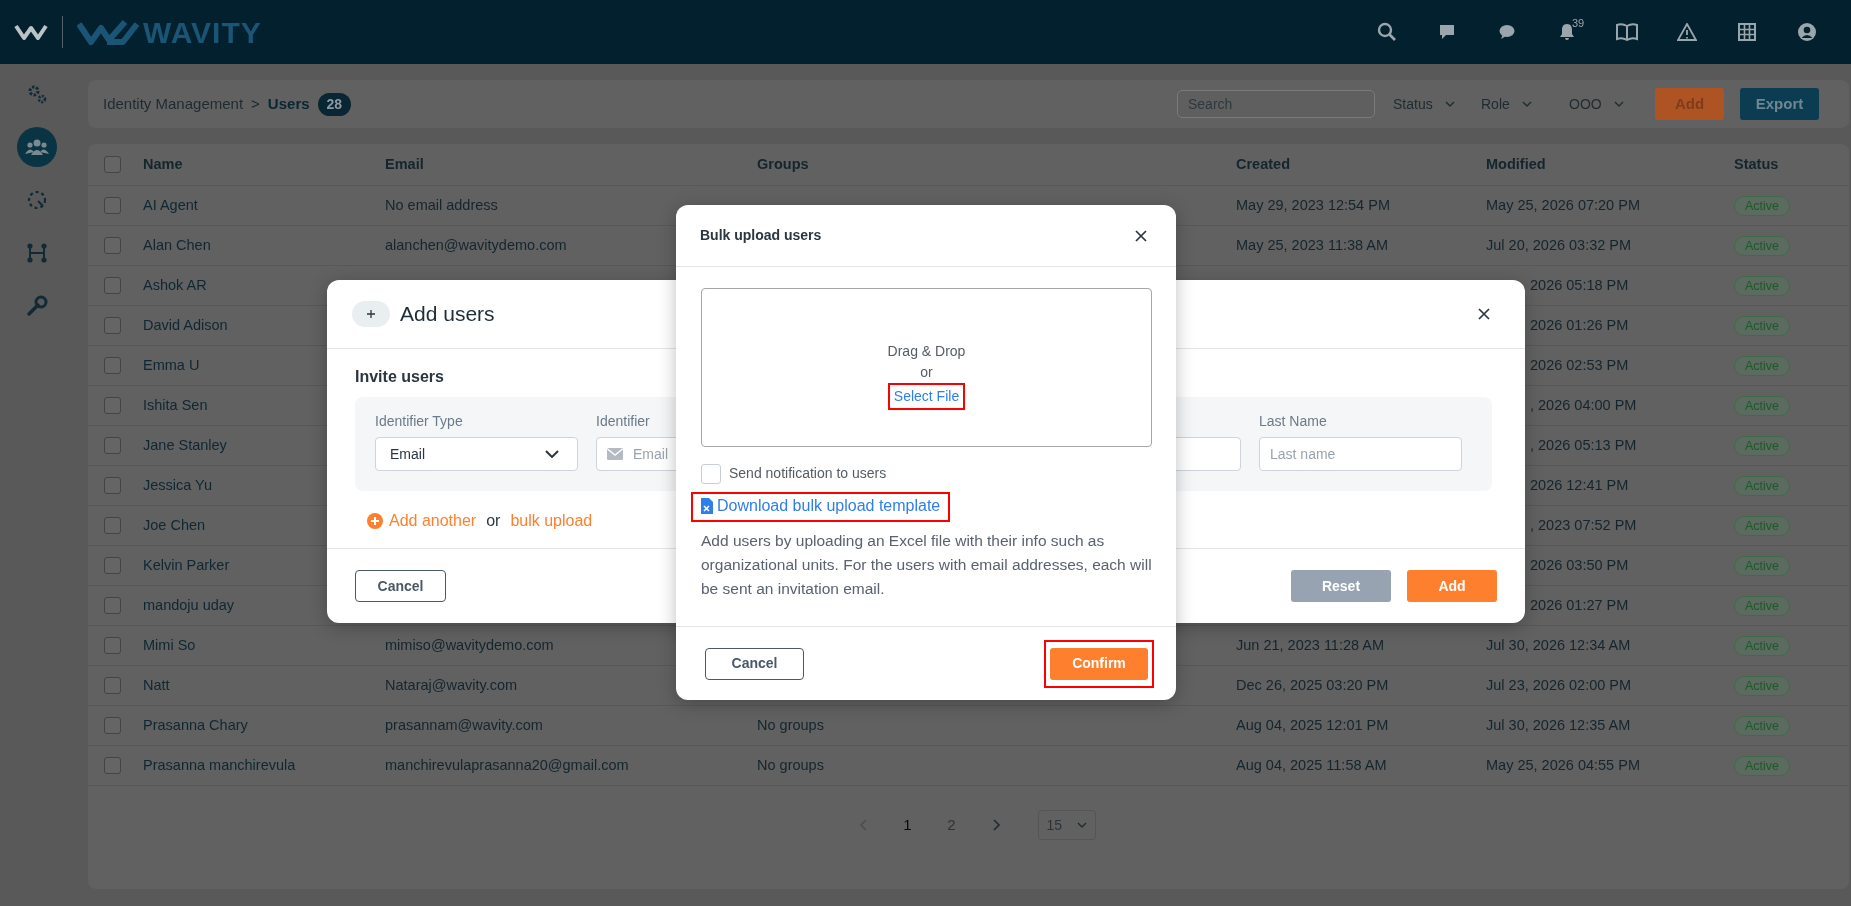  Describe the element at coordinates (178, 484) in the screenshot. I see `user-name-link: Jessica Yu` at that location.